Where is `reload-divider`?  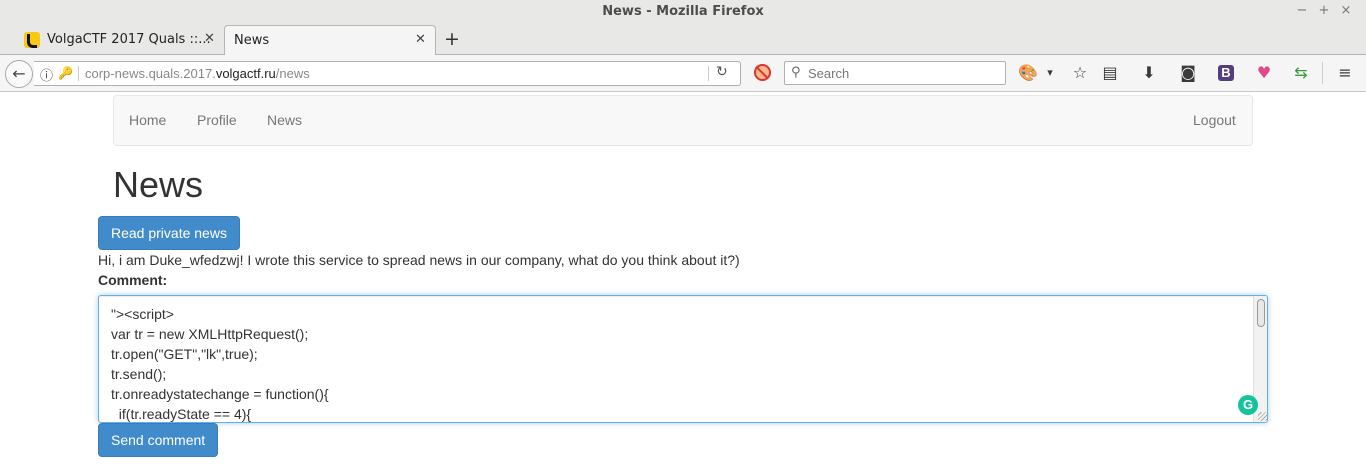
reload-divider is located at coordinates (708, 73).